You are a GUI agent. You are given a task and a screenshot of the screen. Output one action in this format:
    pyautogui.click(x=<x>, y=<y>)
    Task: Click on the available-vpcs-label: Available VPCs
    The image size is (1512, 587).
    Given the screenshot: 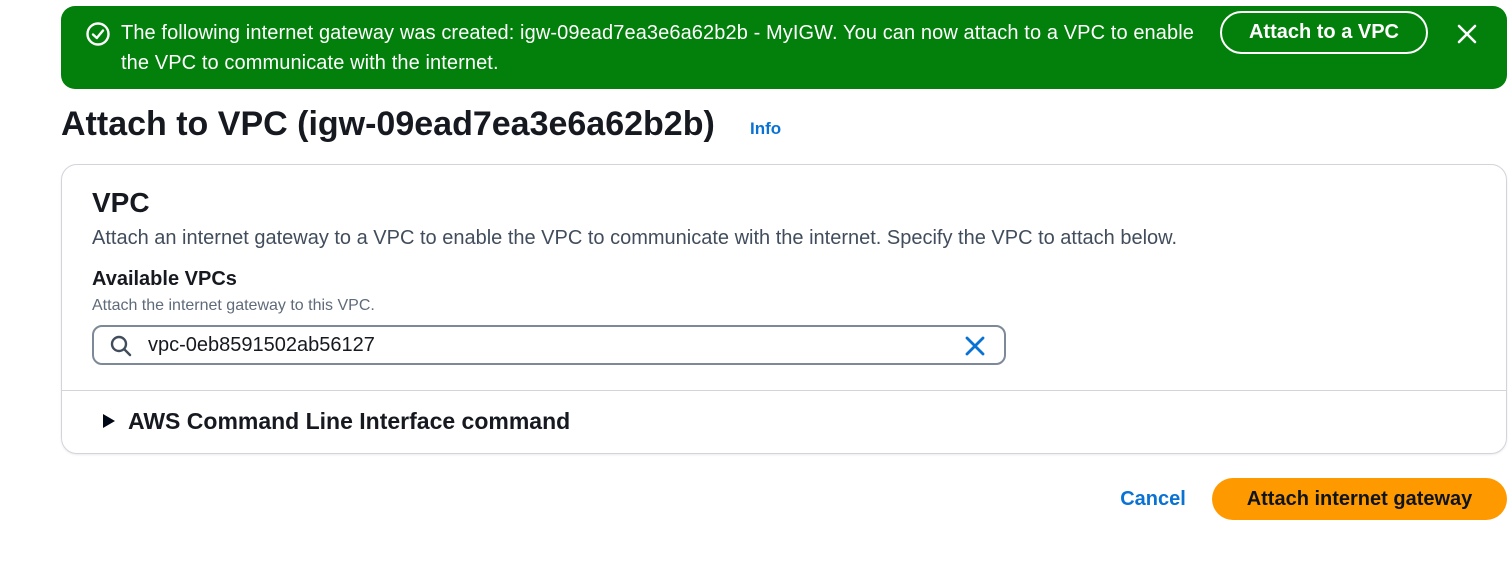 What is the action you would take?
    pyautogui.click(x=164, y=279)
    